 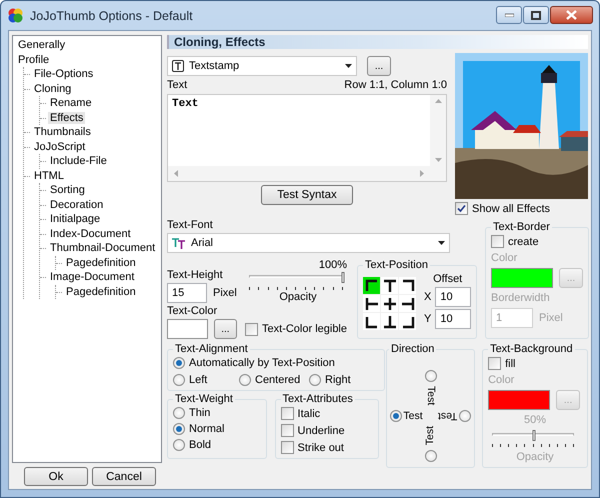 I want to click on maximize-icon, so click(x=536, y=15).